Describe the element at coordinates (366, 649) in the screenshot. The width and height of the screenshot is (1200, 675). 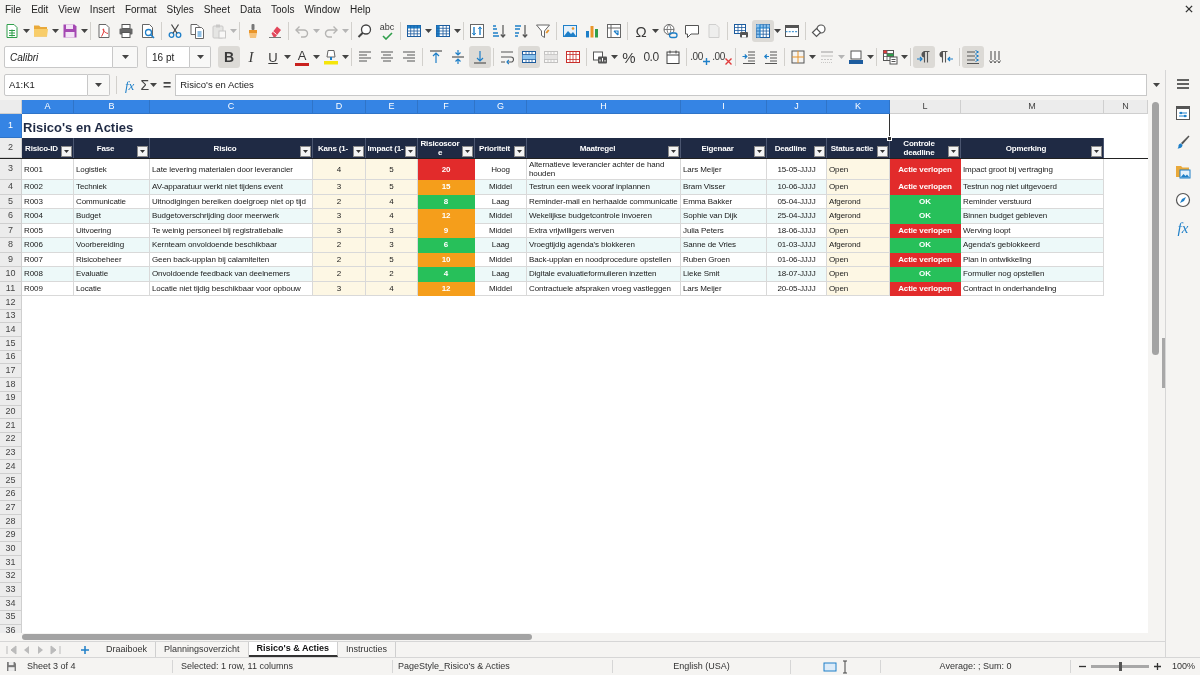
I see `sheet-tab: Instructies` at that location.